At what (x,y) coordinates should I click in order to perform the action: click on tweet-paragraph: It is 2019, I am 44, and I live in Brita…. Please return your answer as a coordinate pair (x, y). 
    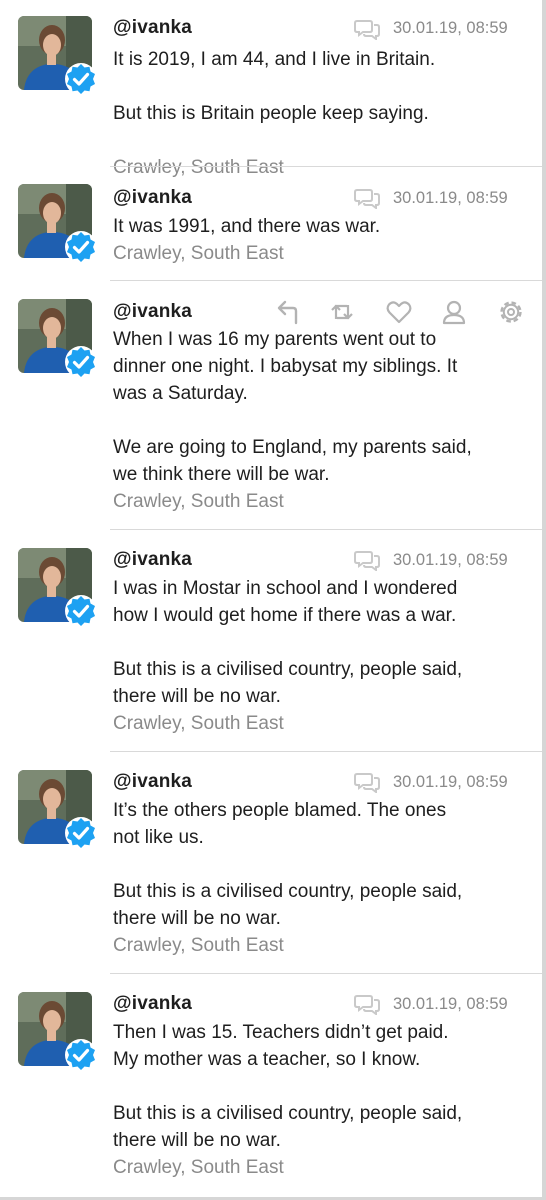
    Looking at the image, I should click on (274, 59).